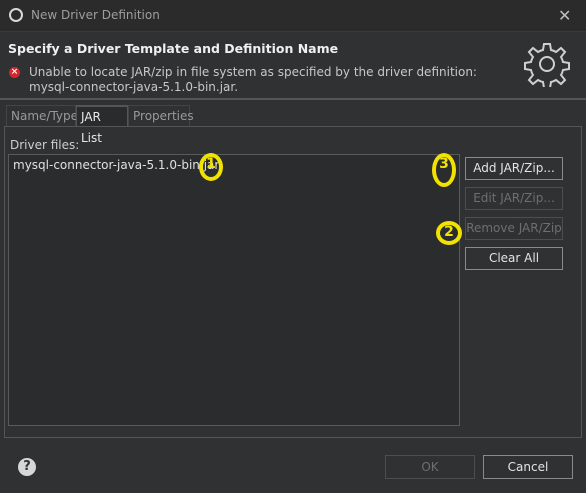  Describe the element at coordinates (547, 65) in the screenshot. I see `gear-icon` at that location.